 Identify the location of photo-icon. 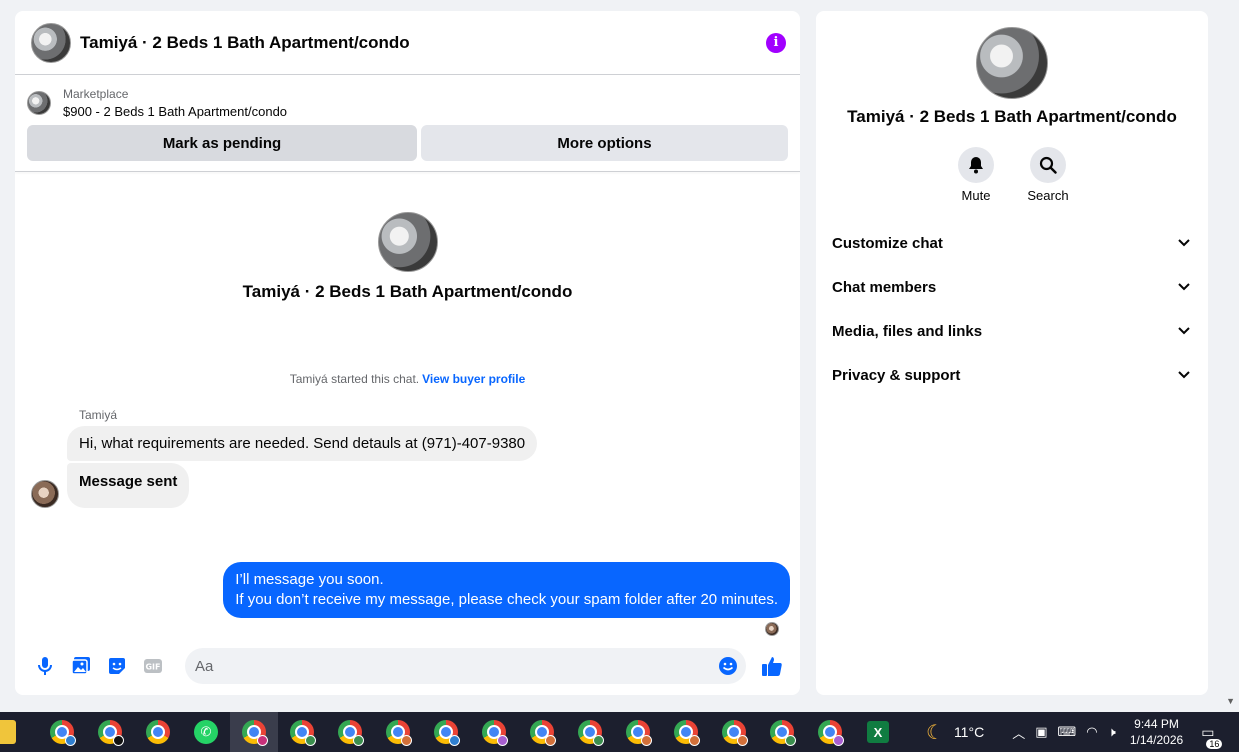
(81, 666).